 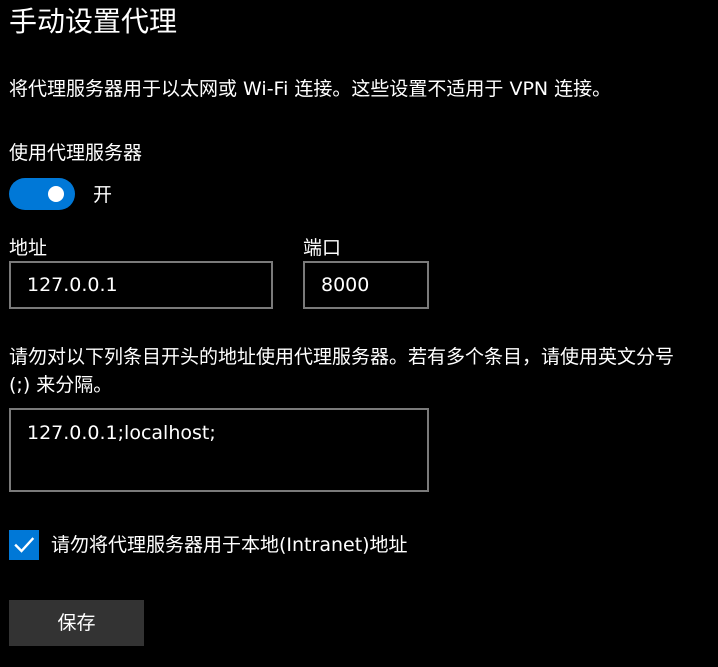 I want to click on bypass-local-checkbox, so click(x=24, y=545).